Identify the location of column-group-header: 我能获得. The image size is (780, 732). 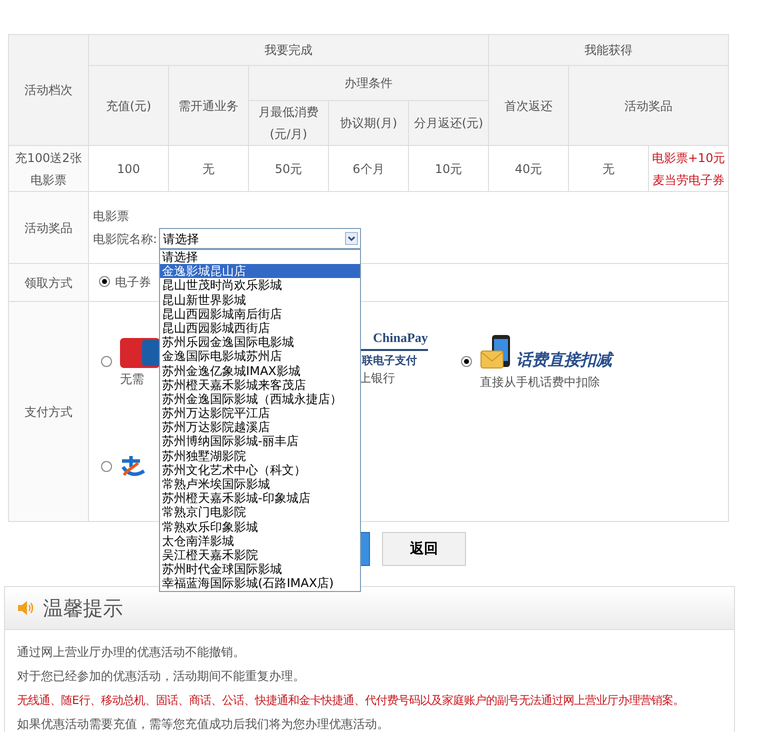
(608, 50).